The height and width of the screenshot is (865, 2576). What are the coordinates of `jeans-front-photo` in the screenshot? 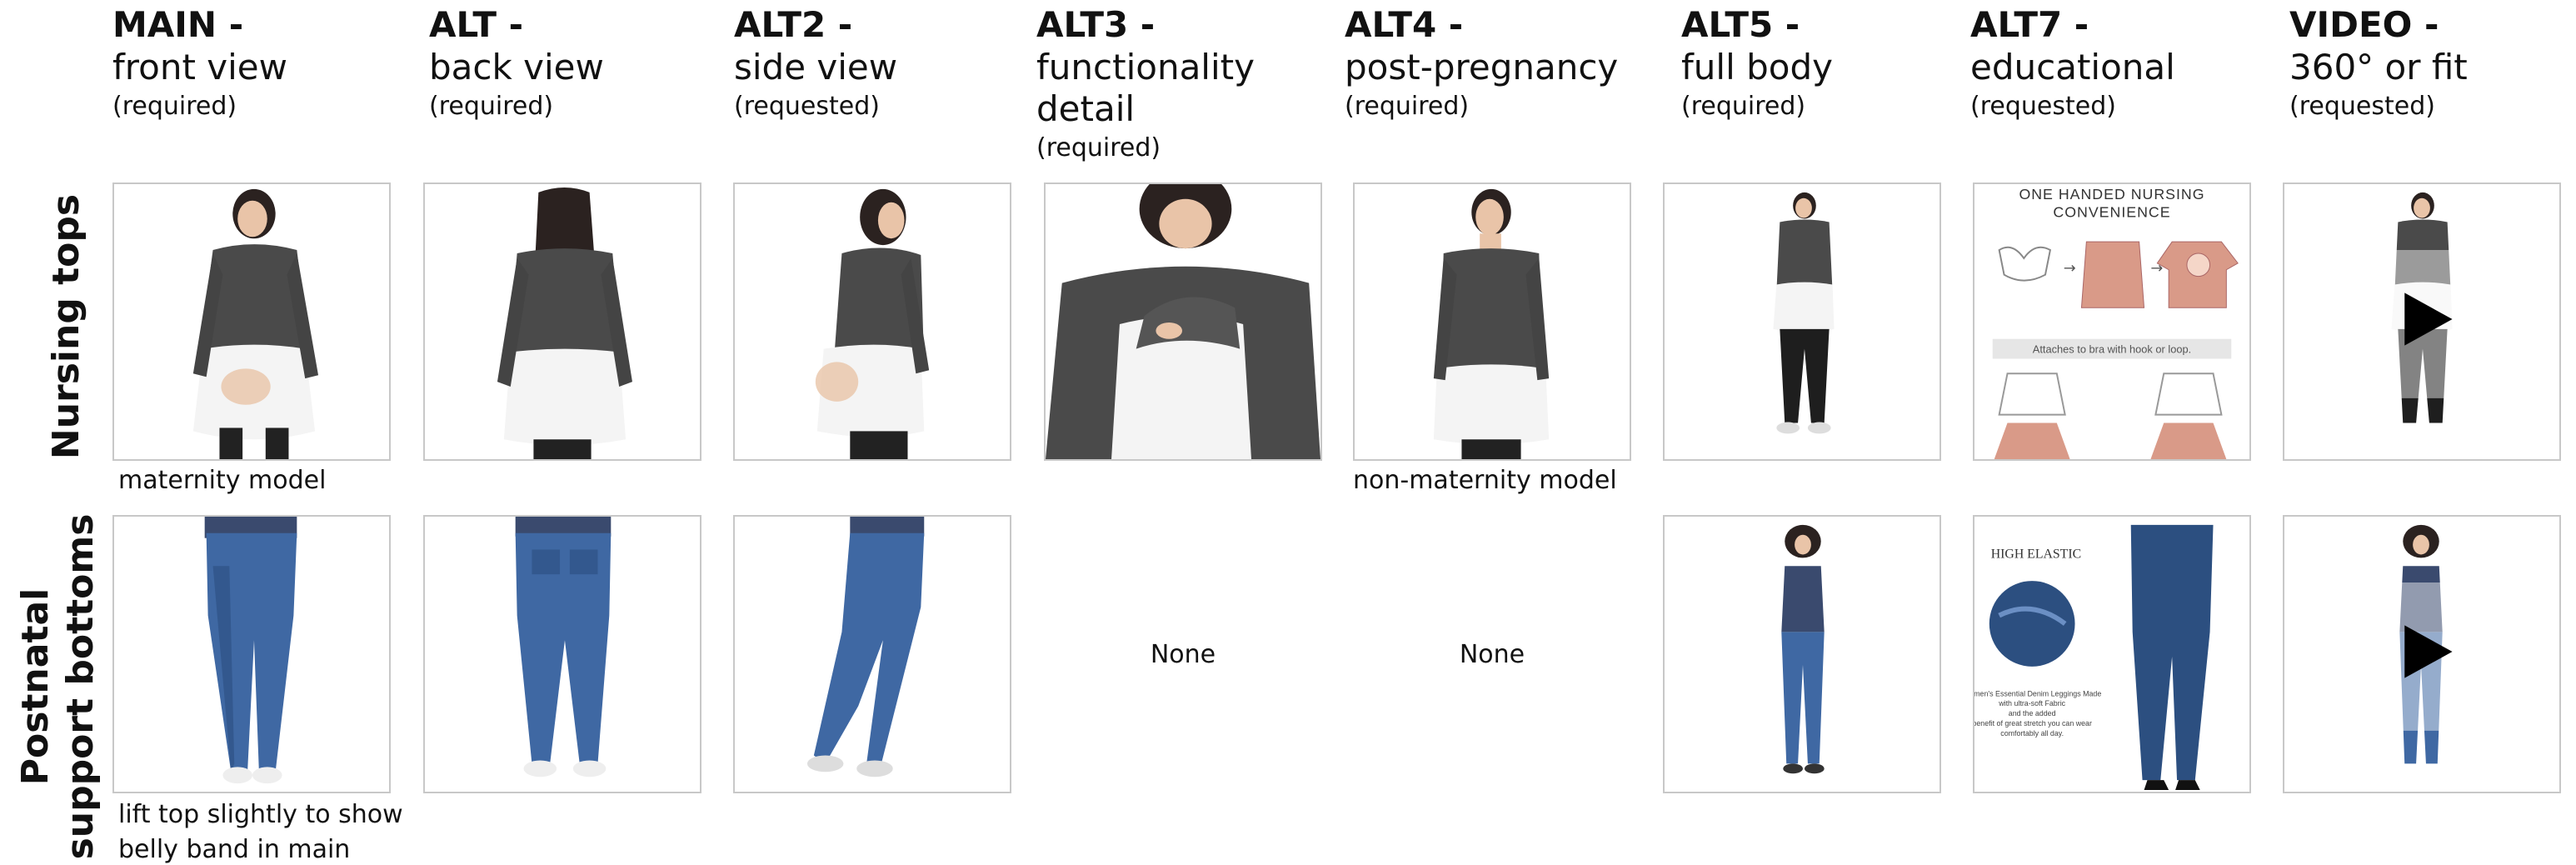 It's located at (250, 650).